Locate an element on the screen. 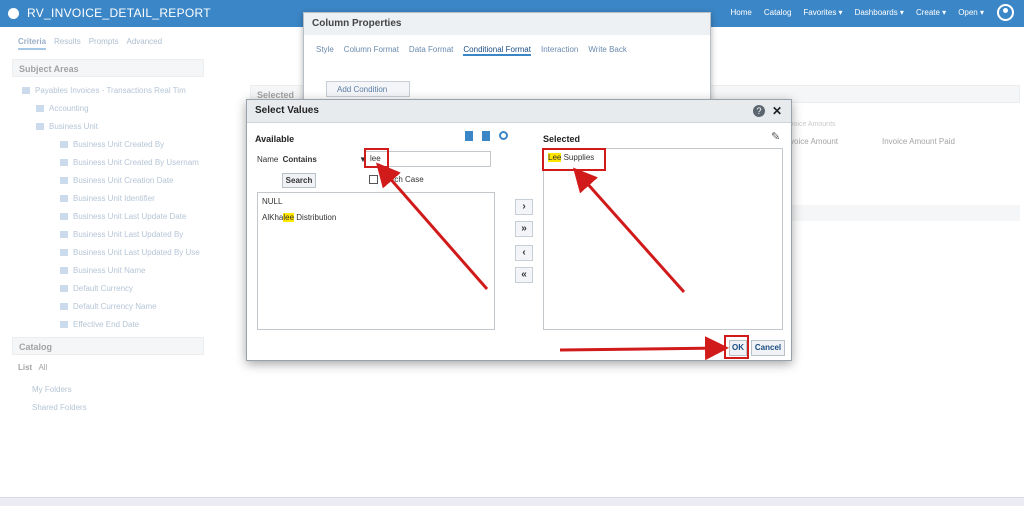 The width and height of the screenshot is (1024, 506). annotation-arrow-ok is located at coordinates (644, 348).